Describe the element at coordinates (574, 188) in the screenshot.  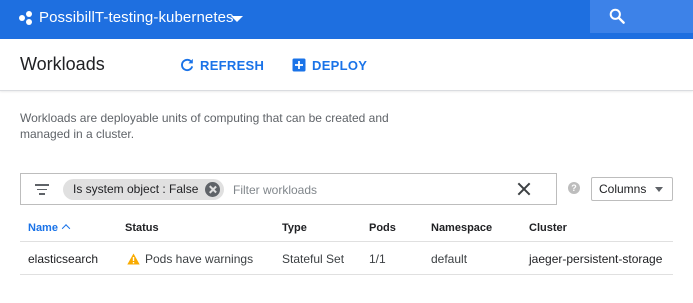
I see `help-icon: ?` at that location.